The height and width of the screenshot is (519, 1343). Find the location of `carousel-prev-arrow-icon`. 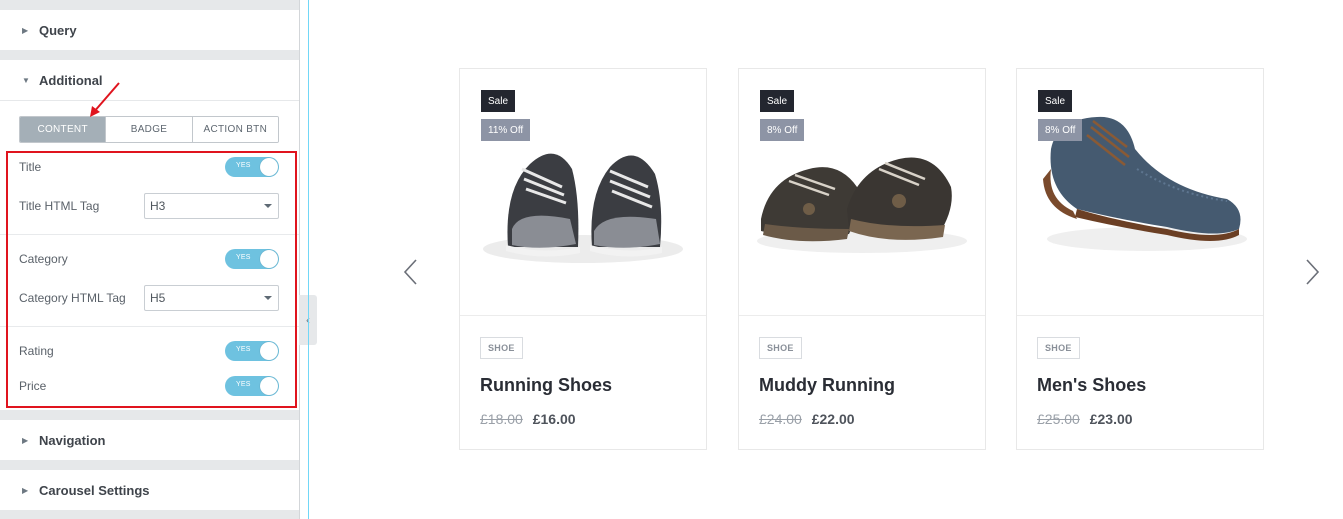

carousel-prev-arrow-icon is located at coordinates (411, 272).